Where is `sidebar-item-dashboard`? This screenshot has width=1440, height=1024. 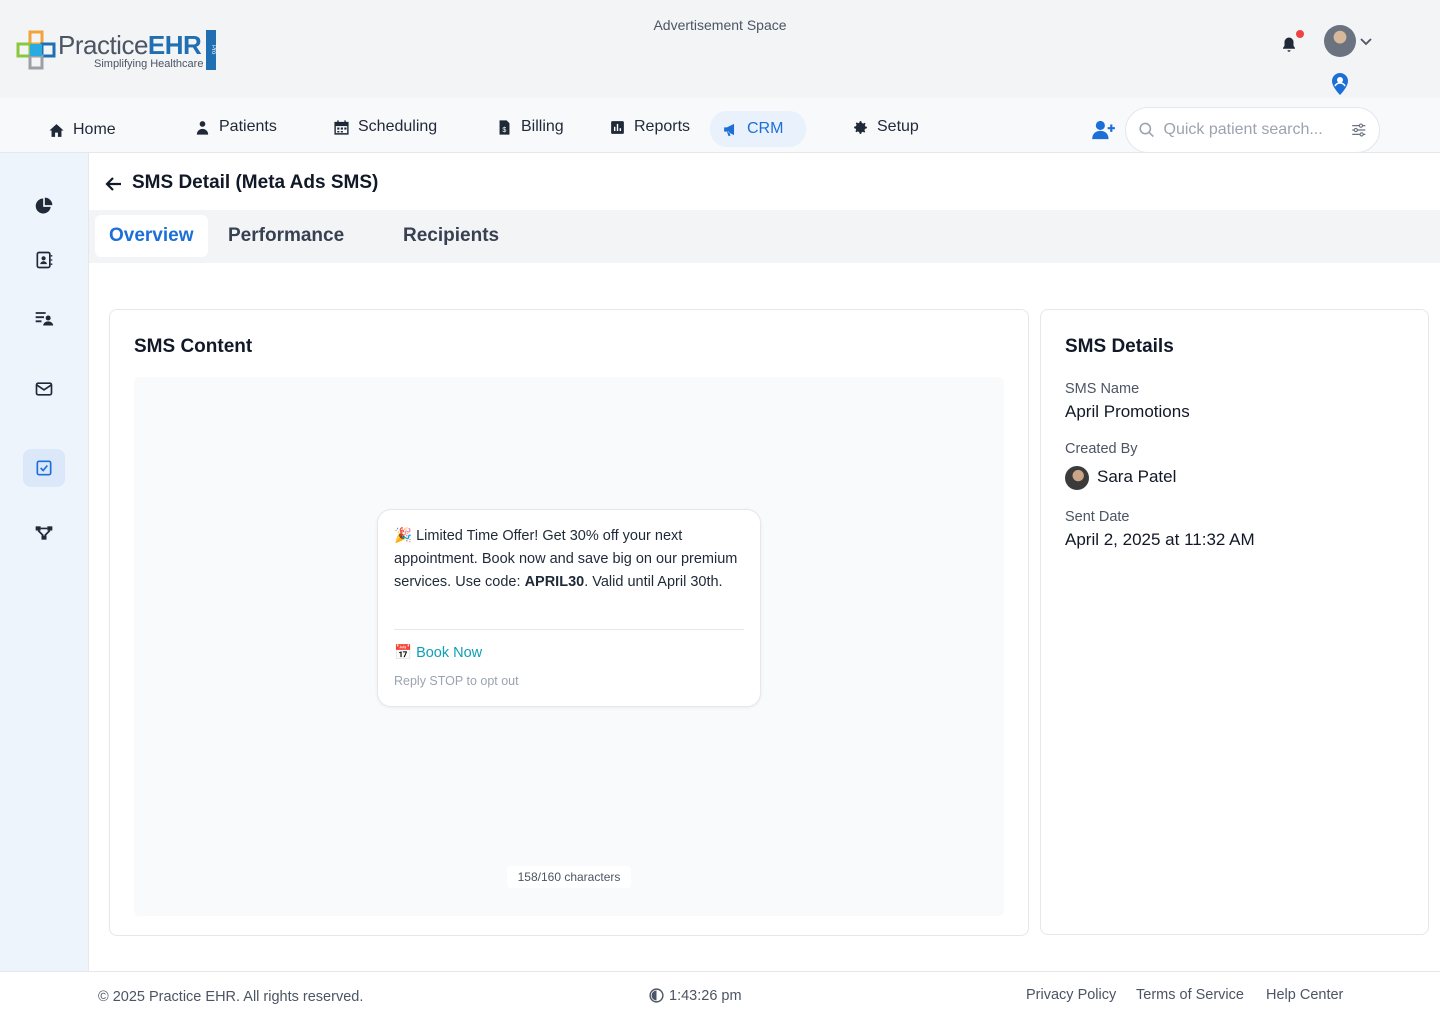 sidebar-item-dashboard is located at coordinates (44, 206).